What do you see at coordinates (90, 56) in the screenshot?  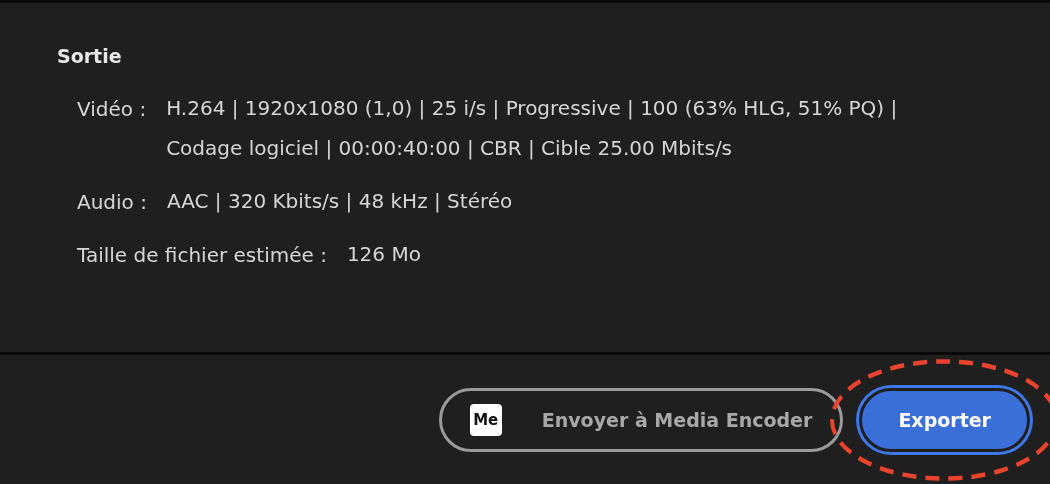 I see `section-title: Sortie` at bounding box center [90, 56].